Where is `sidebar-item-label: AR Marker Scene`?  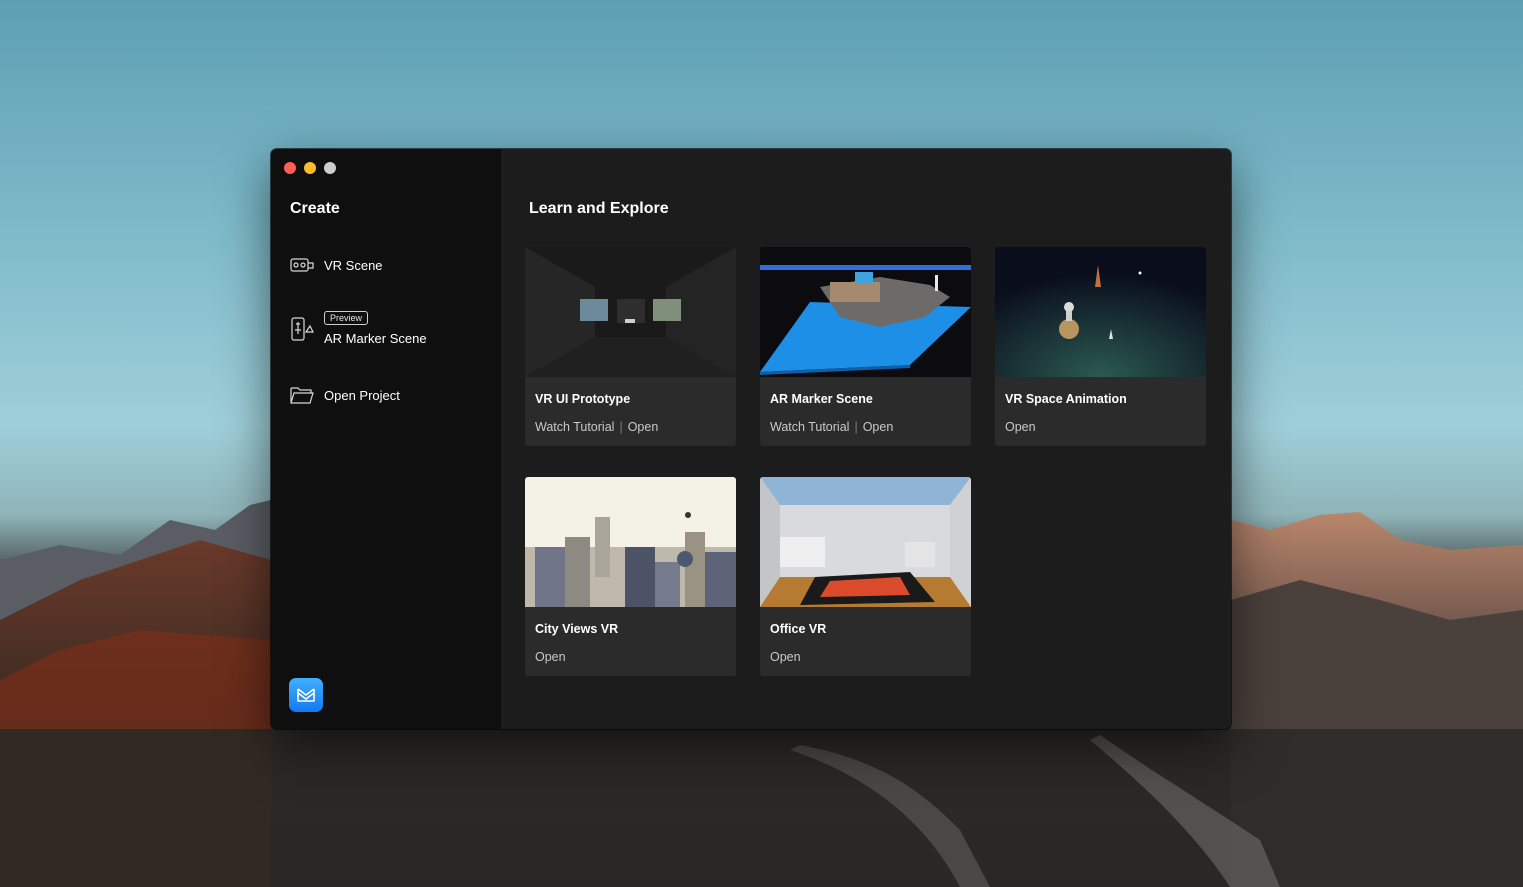
sidebar-item-label: AR Marker Scene is located at coordinates (375, 338).